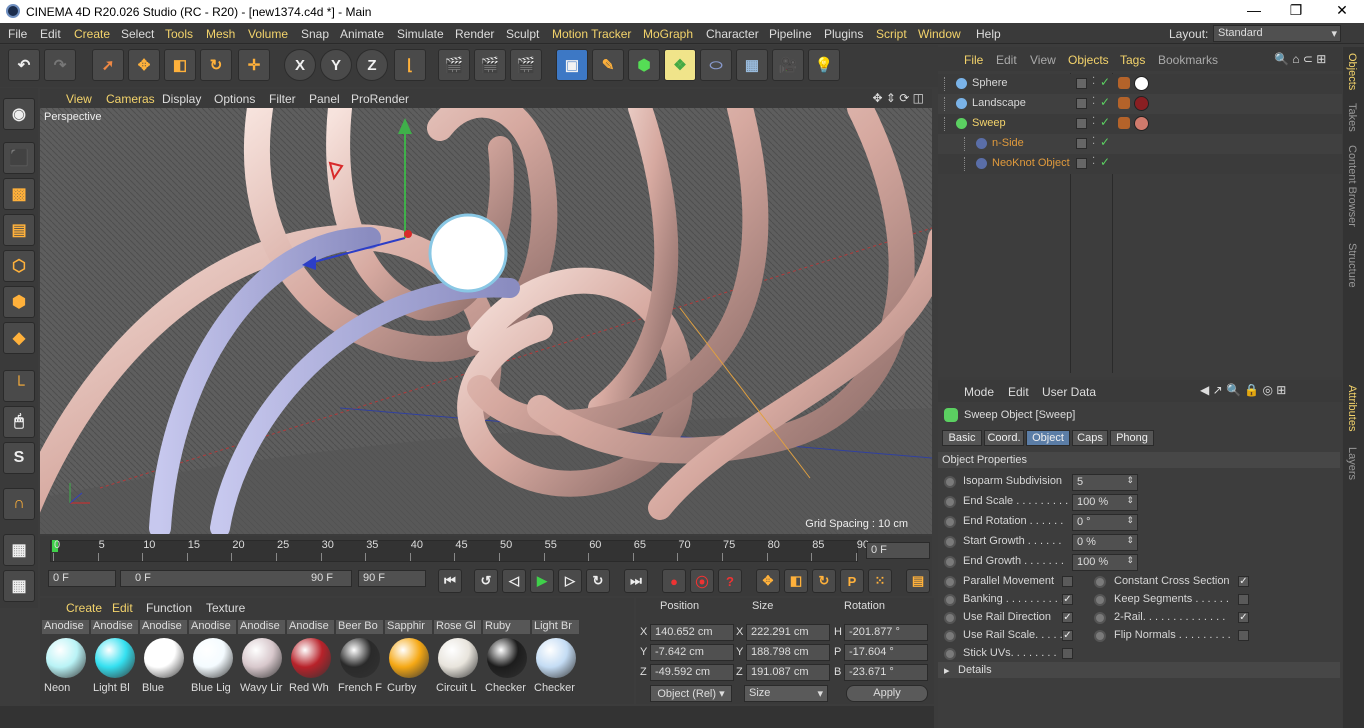 This screenshot has width=1364, height=728. I want to click on material-item: Anodise Neon, so click(65, 659).